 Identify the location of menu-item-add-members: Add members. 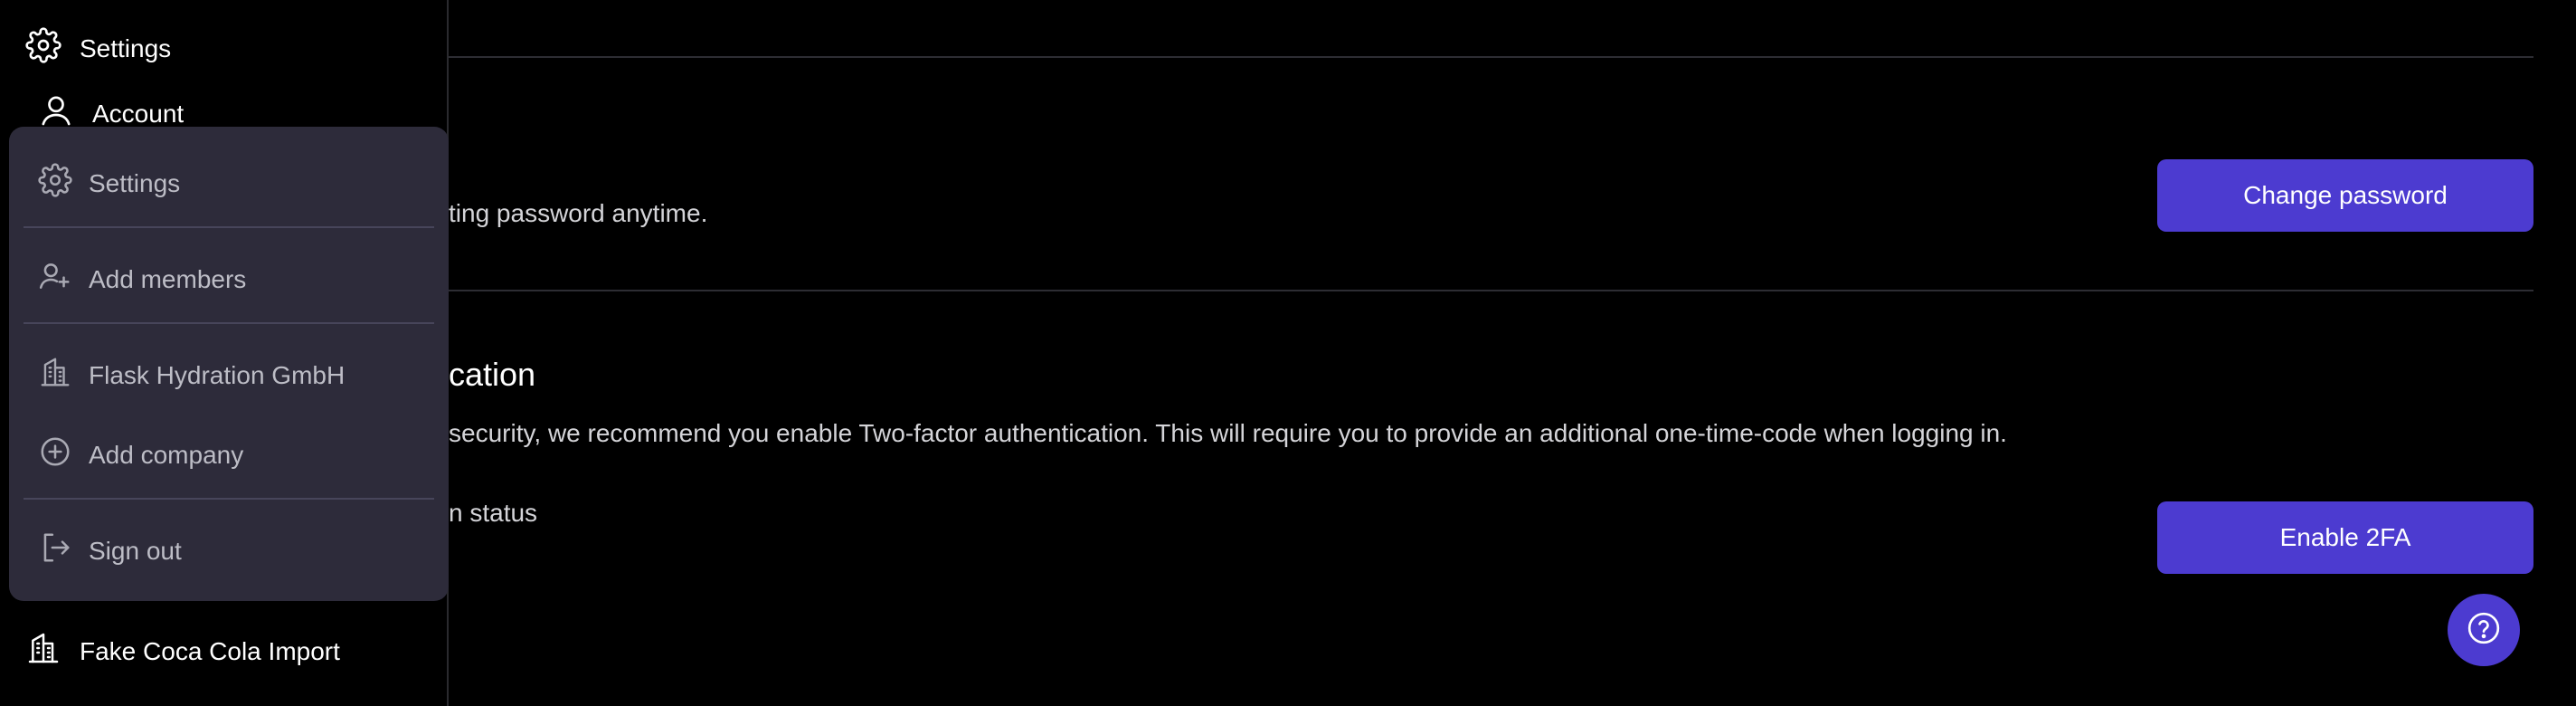
(142, 279).